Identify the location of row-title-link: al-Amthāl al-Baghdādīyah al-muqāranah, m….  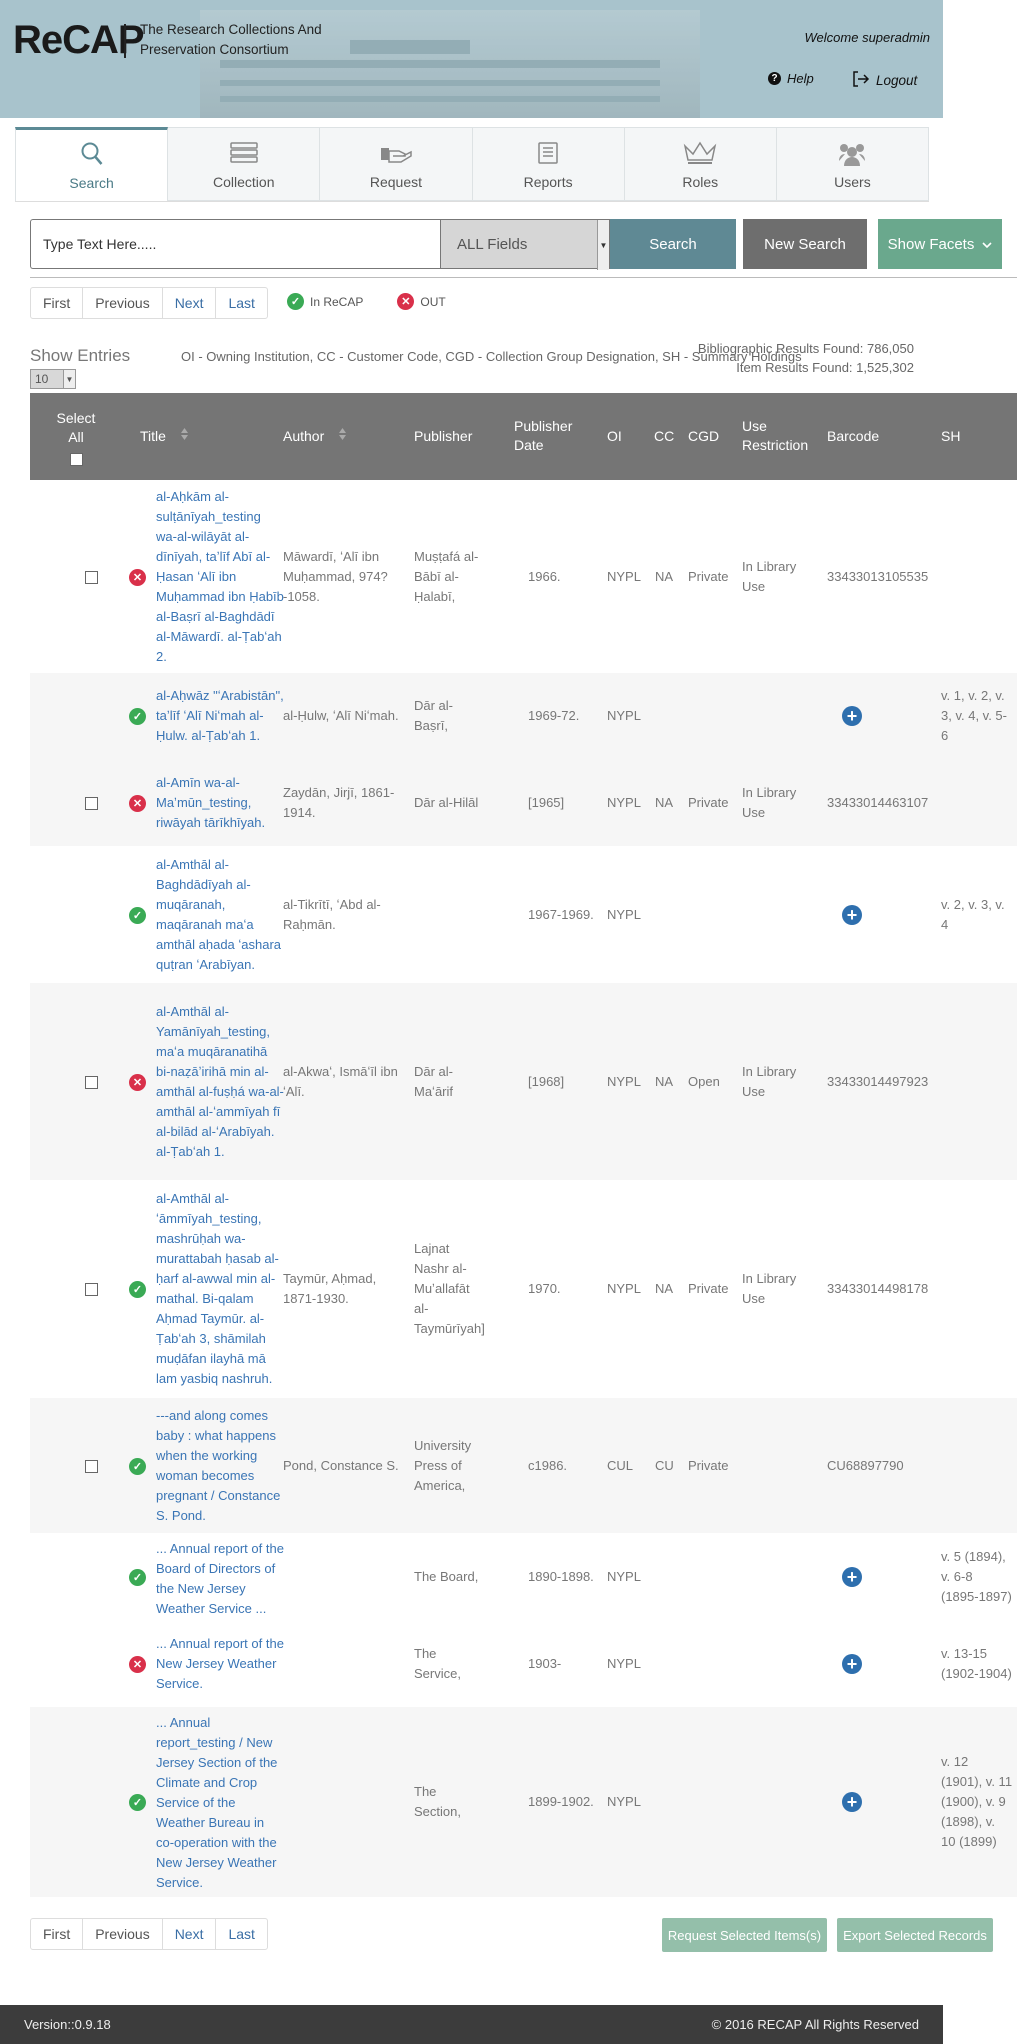
(220, 915).